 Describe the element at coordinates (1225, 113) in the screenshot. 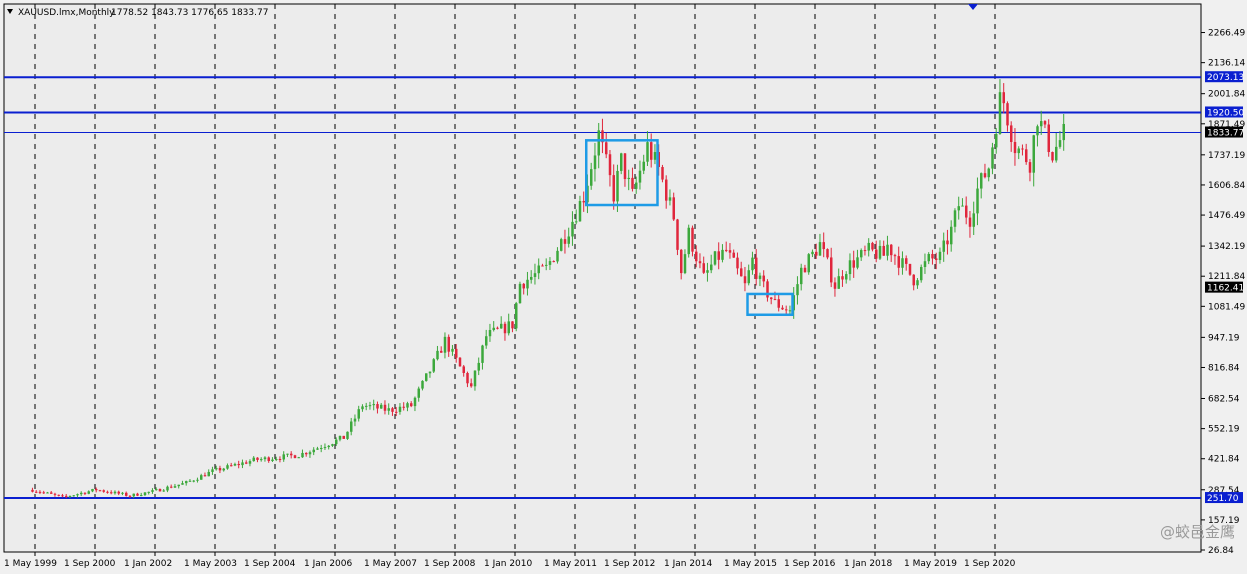

I see `price-level-label: 1920.50` at that location.